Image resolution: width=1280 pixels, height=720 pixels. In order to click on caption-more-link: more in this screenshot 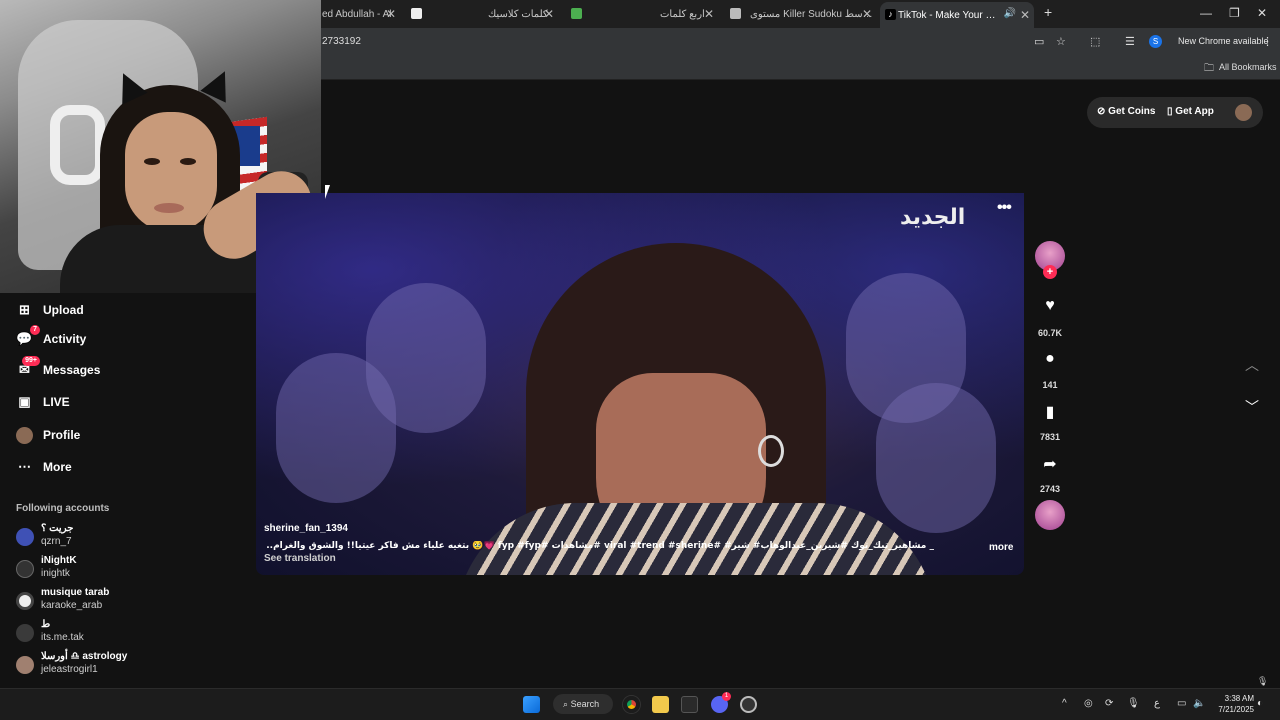, I will do `click(1001, 547)`.